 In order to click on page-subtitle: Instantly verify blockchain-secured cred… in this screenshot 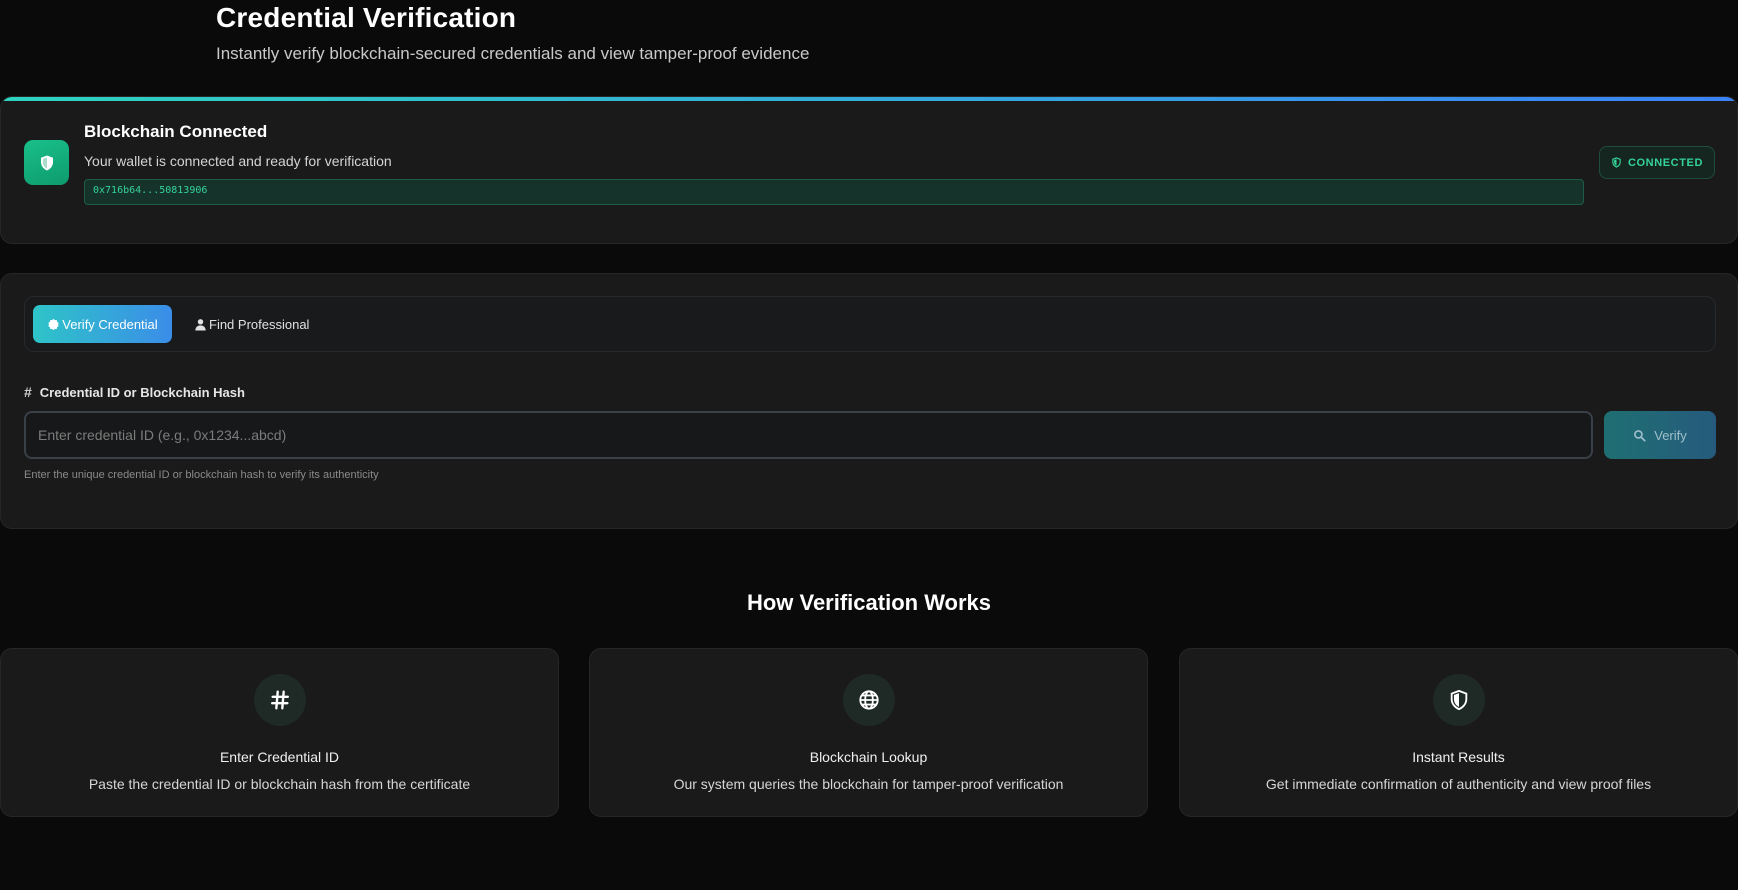, I will do `click(513, 53)`.